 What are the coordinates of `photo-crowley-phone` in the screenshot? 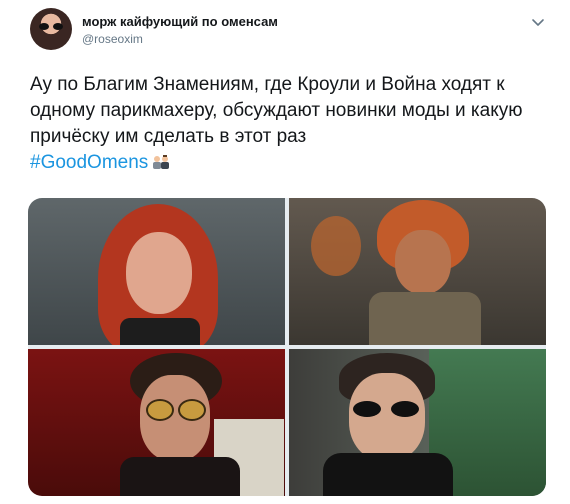 It's located at (156, 422).